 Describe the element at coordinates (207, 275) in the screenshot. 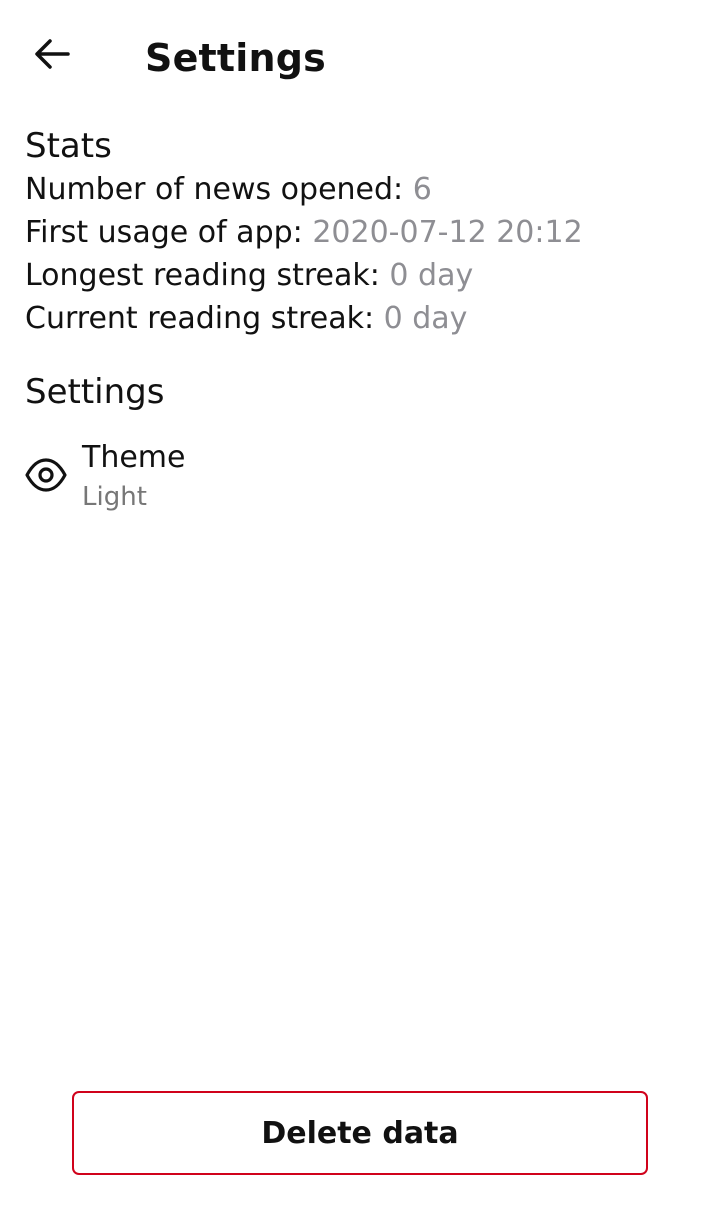

I see `stat-label: Longest reading streak:` at that location.